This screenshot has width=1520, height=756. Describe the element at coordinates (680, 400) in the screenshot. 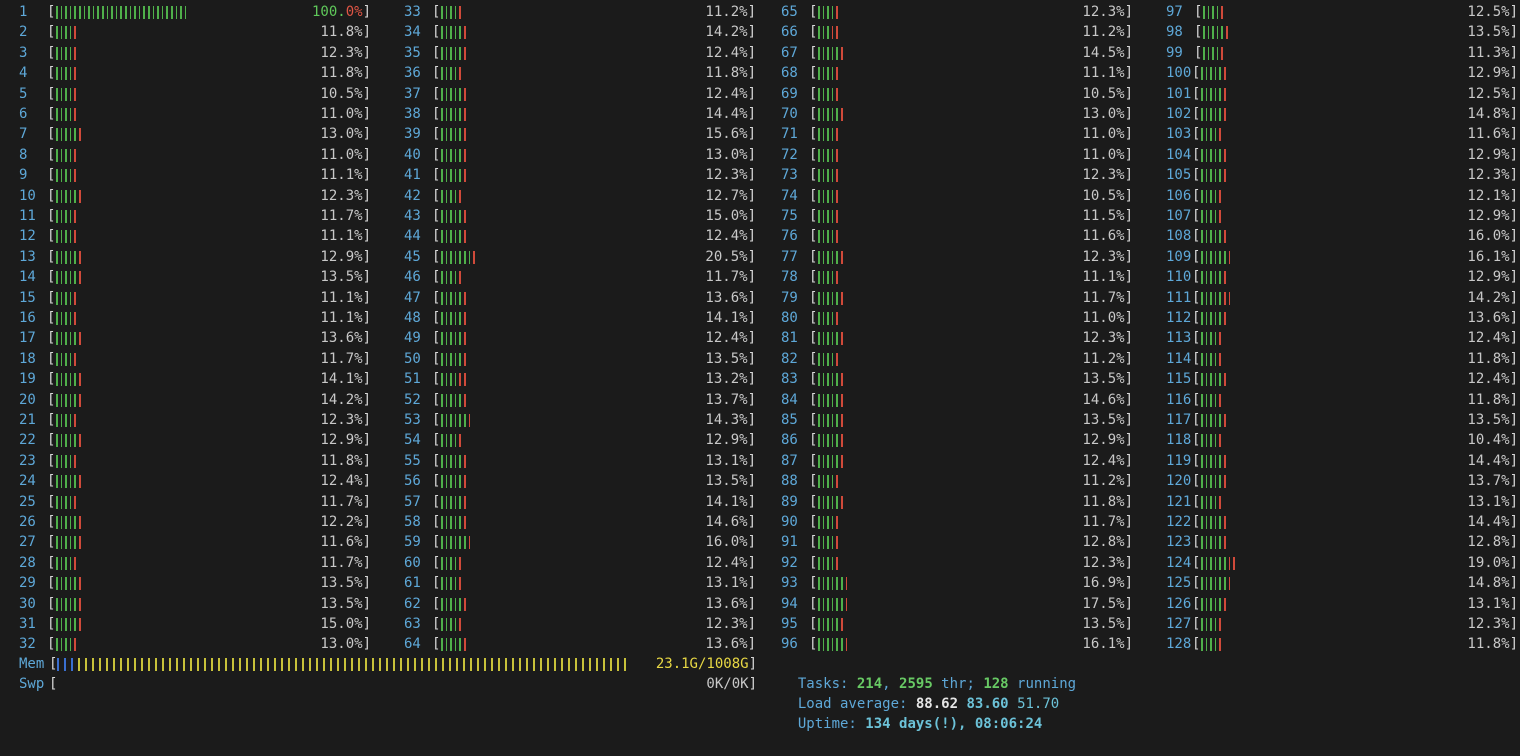

I see `cpu-percent: 13.7%]` at that location.